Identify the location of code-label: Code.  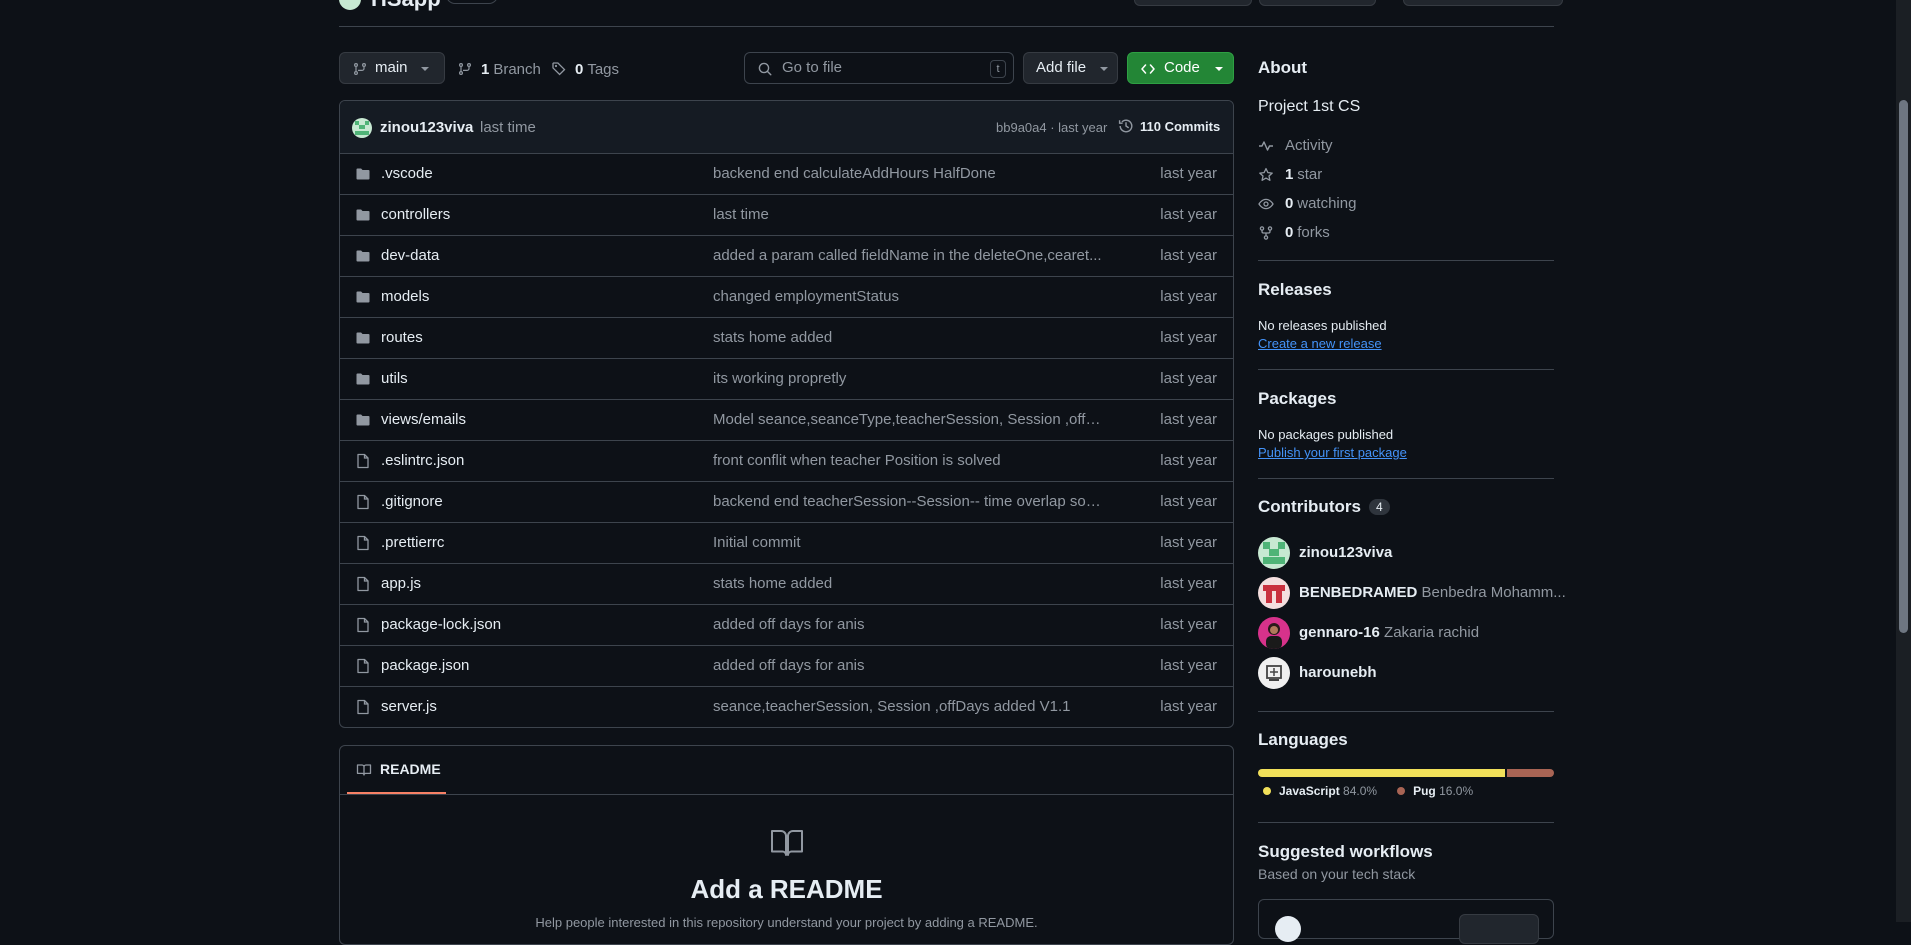
(1182, 67).